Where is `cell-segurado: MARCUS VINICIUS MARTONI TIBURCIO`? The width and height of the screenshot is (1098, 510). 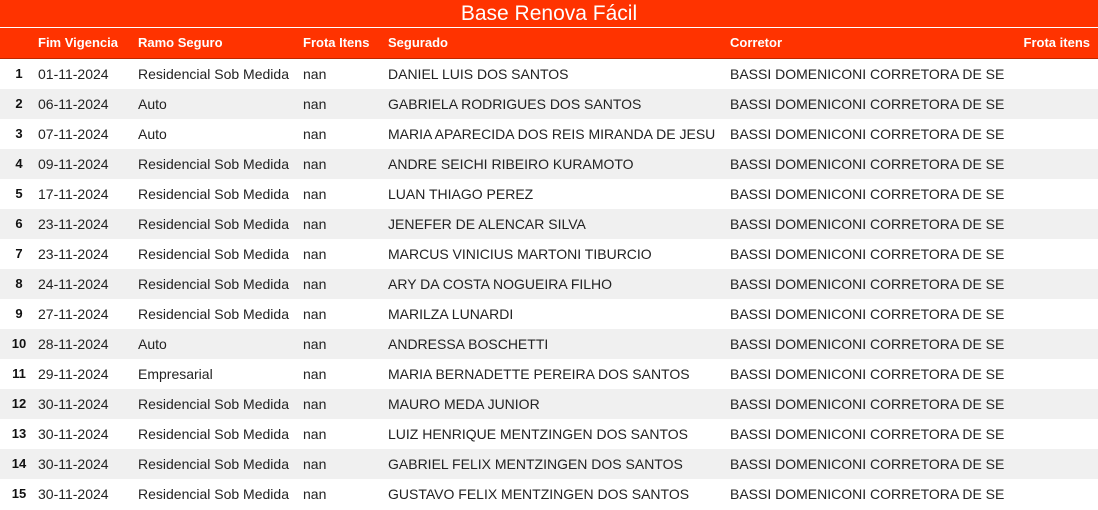 cell-segurado: MARCUS VINICIUS MARTONI TIBURCIO is located at coordinates (520, 254).